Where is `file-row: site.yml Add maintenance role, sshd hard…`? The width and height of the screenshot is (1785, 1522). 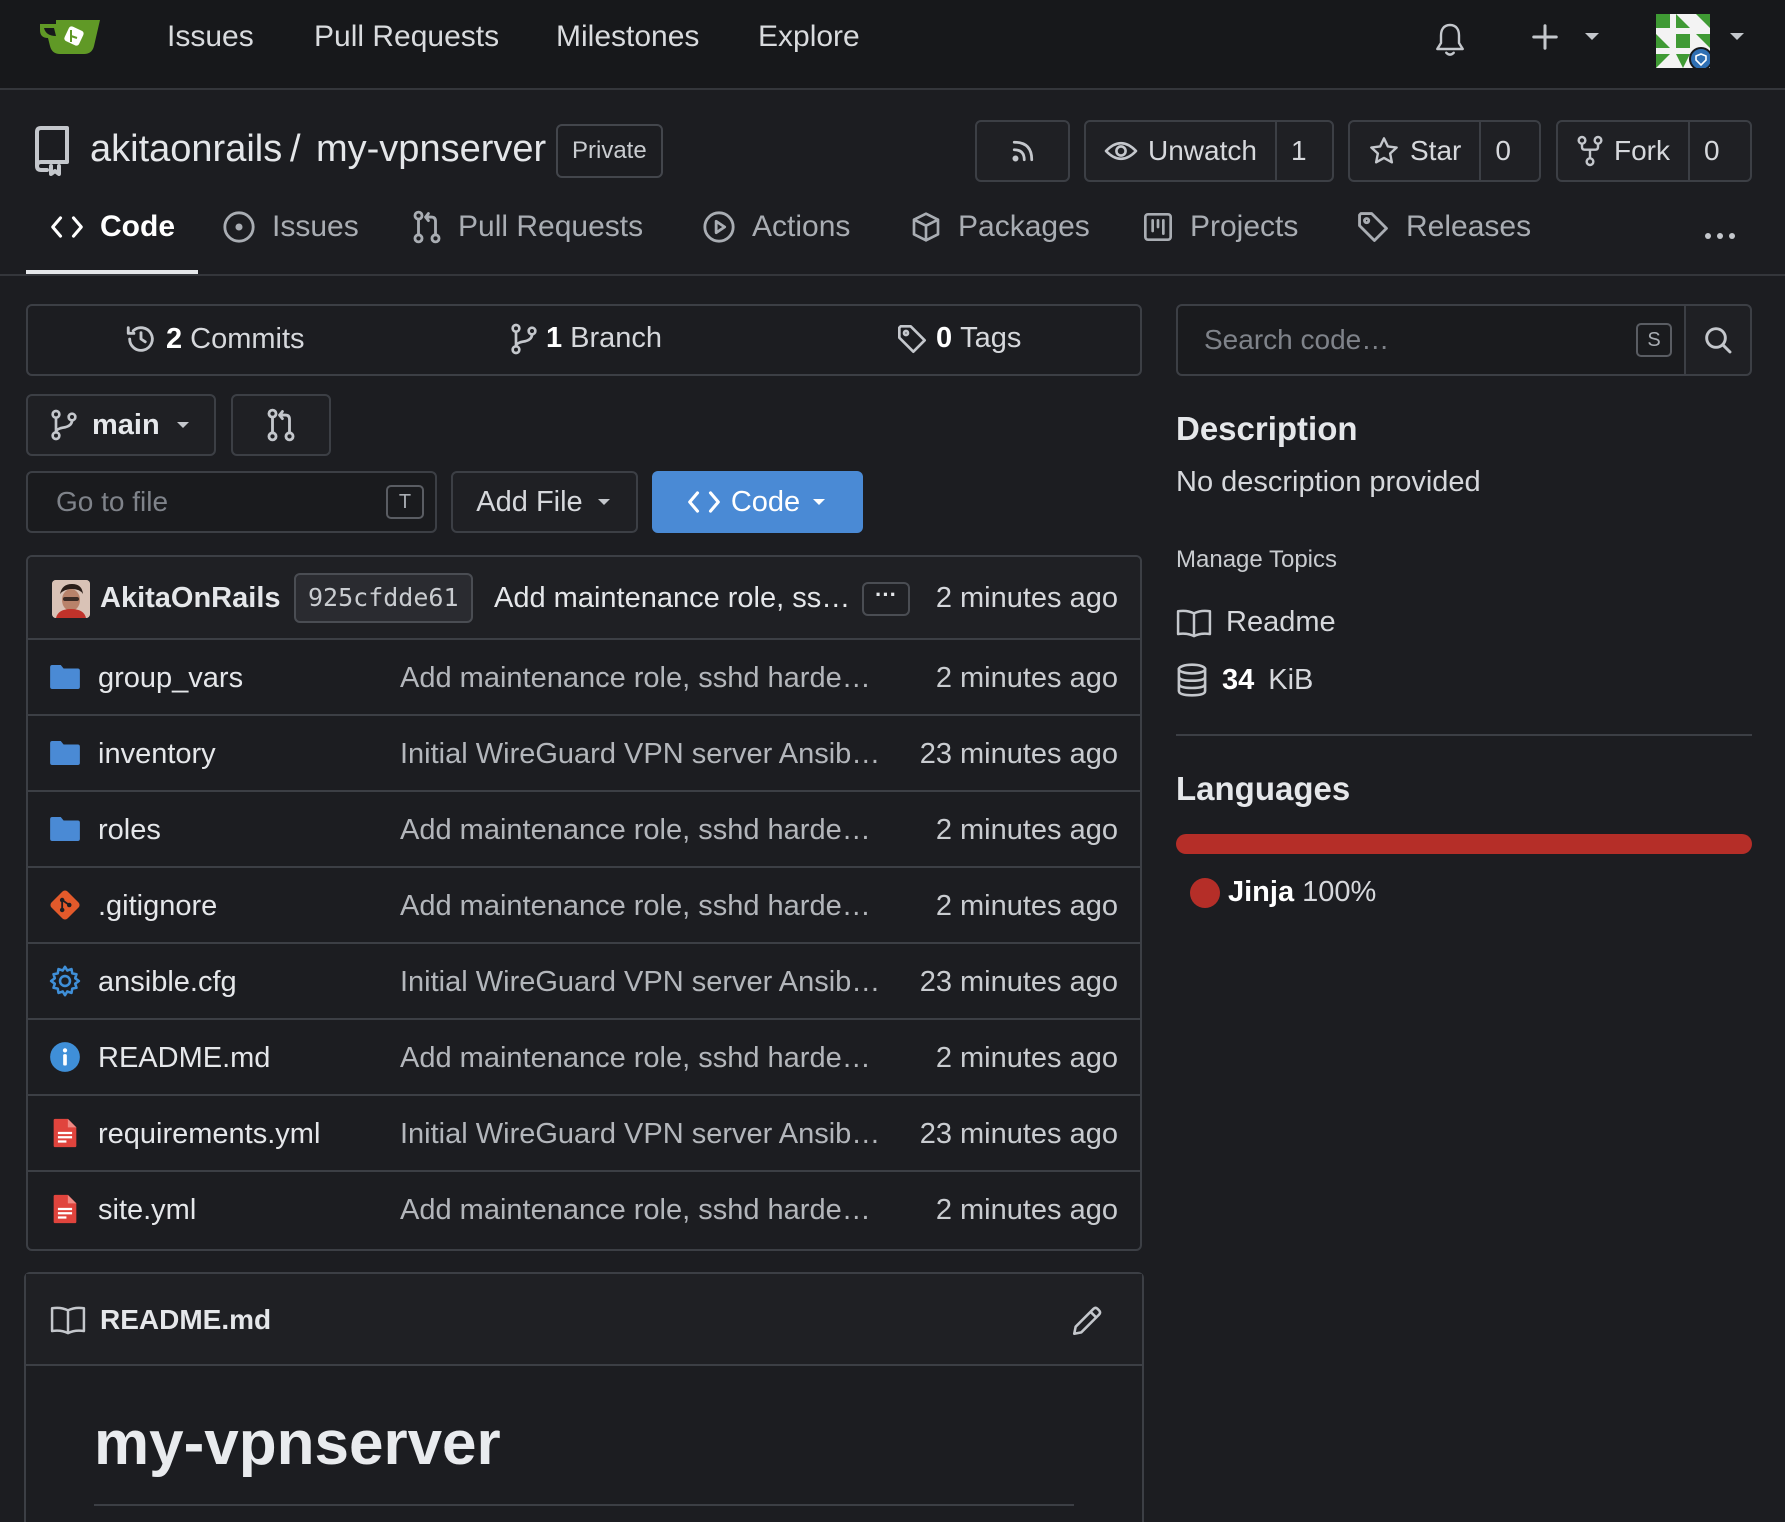 file-row: site.yml Add maintenance role, sshd hard… is located at coordinates (584, 1210).